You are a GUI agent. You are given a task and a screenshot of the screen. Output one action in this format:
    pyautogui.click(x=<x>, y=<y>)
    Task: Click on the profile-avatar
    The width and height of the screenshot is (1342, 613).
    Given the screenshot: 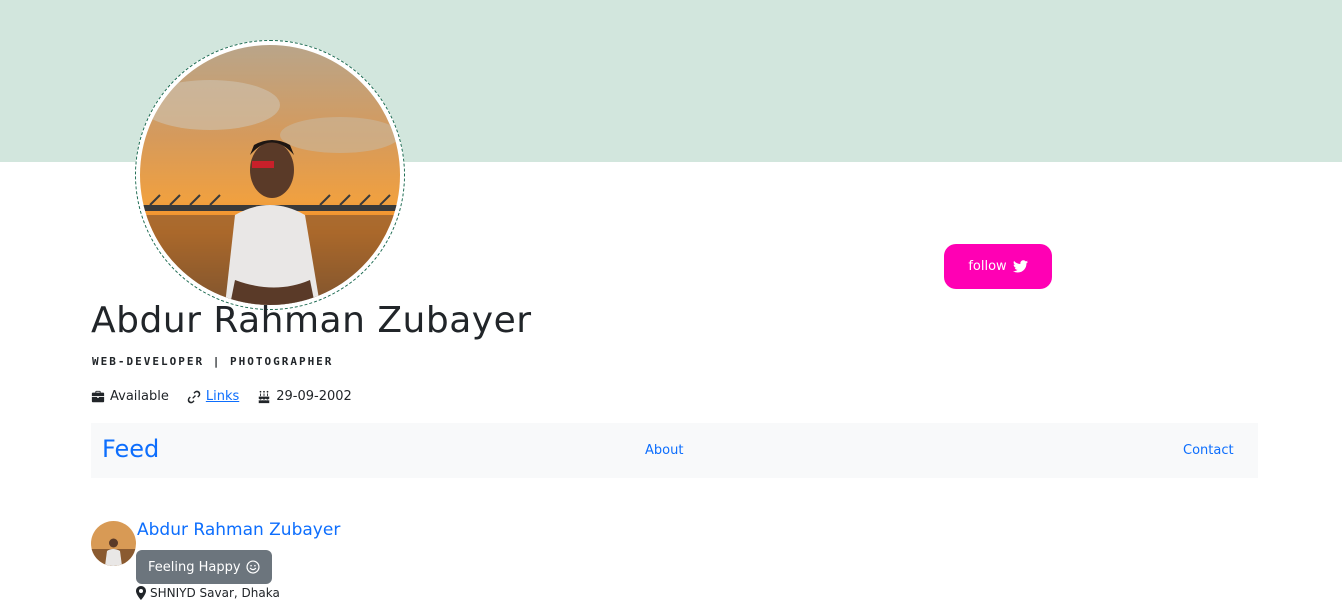 What is the action you would take?
    pyautogui.click(x=270, y=175)
    